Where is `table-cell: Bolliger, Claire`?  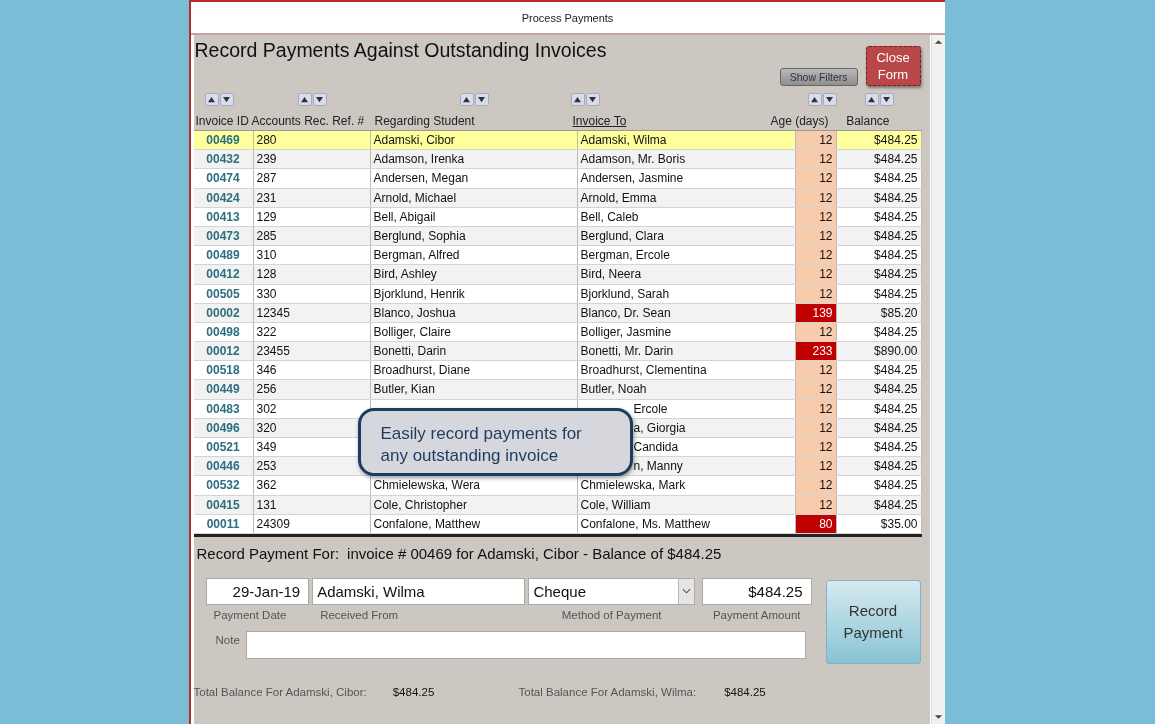 table-cell: Bolliger, Claire is located at coordinates (412, 331).